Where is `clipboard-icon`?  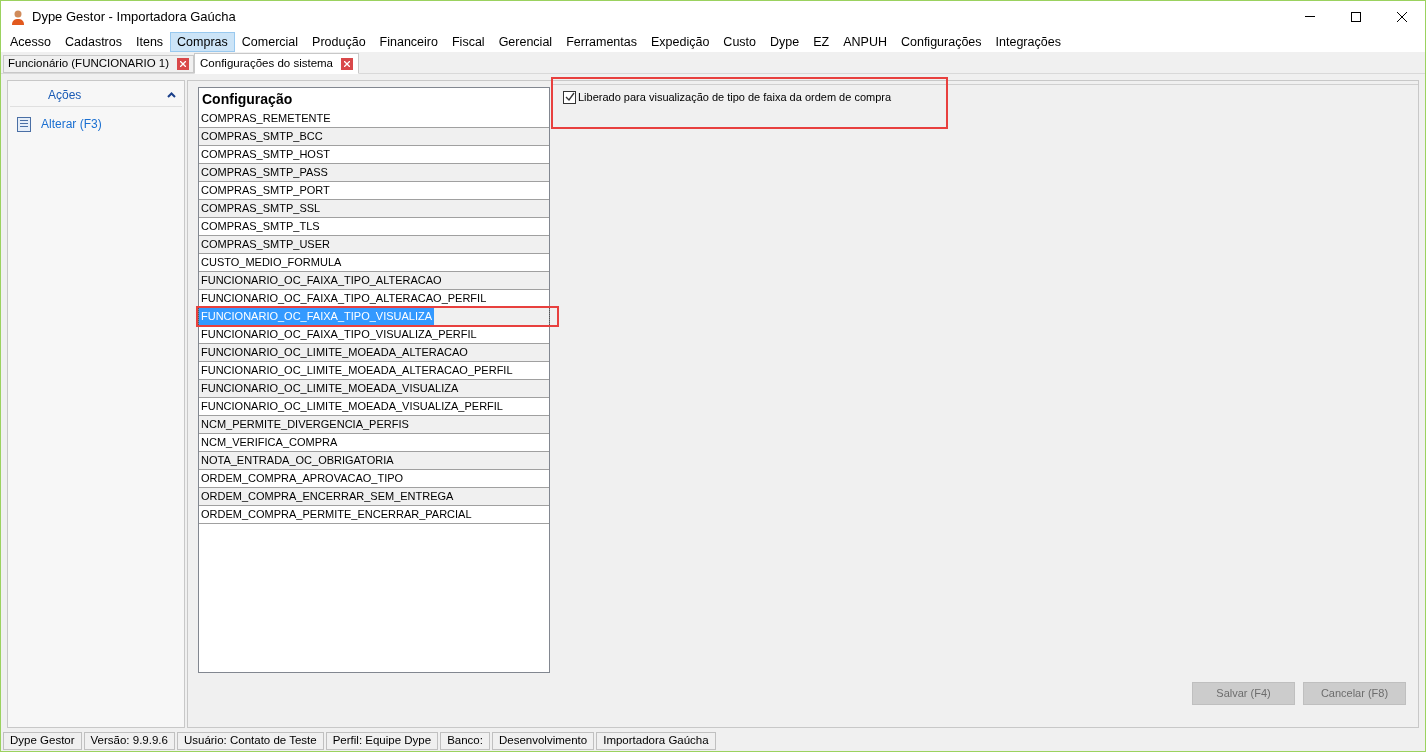
clipboard-icon is located at coordinates (24, 124).